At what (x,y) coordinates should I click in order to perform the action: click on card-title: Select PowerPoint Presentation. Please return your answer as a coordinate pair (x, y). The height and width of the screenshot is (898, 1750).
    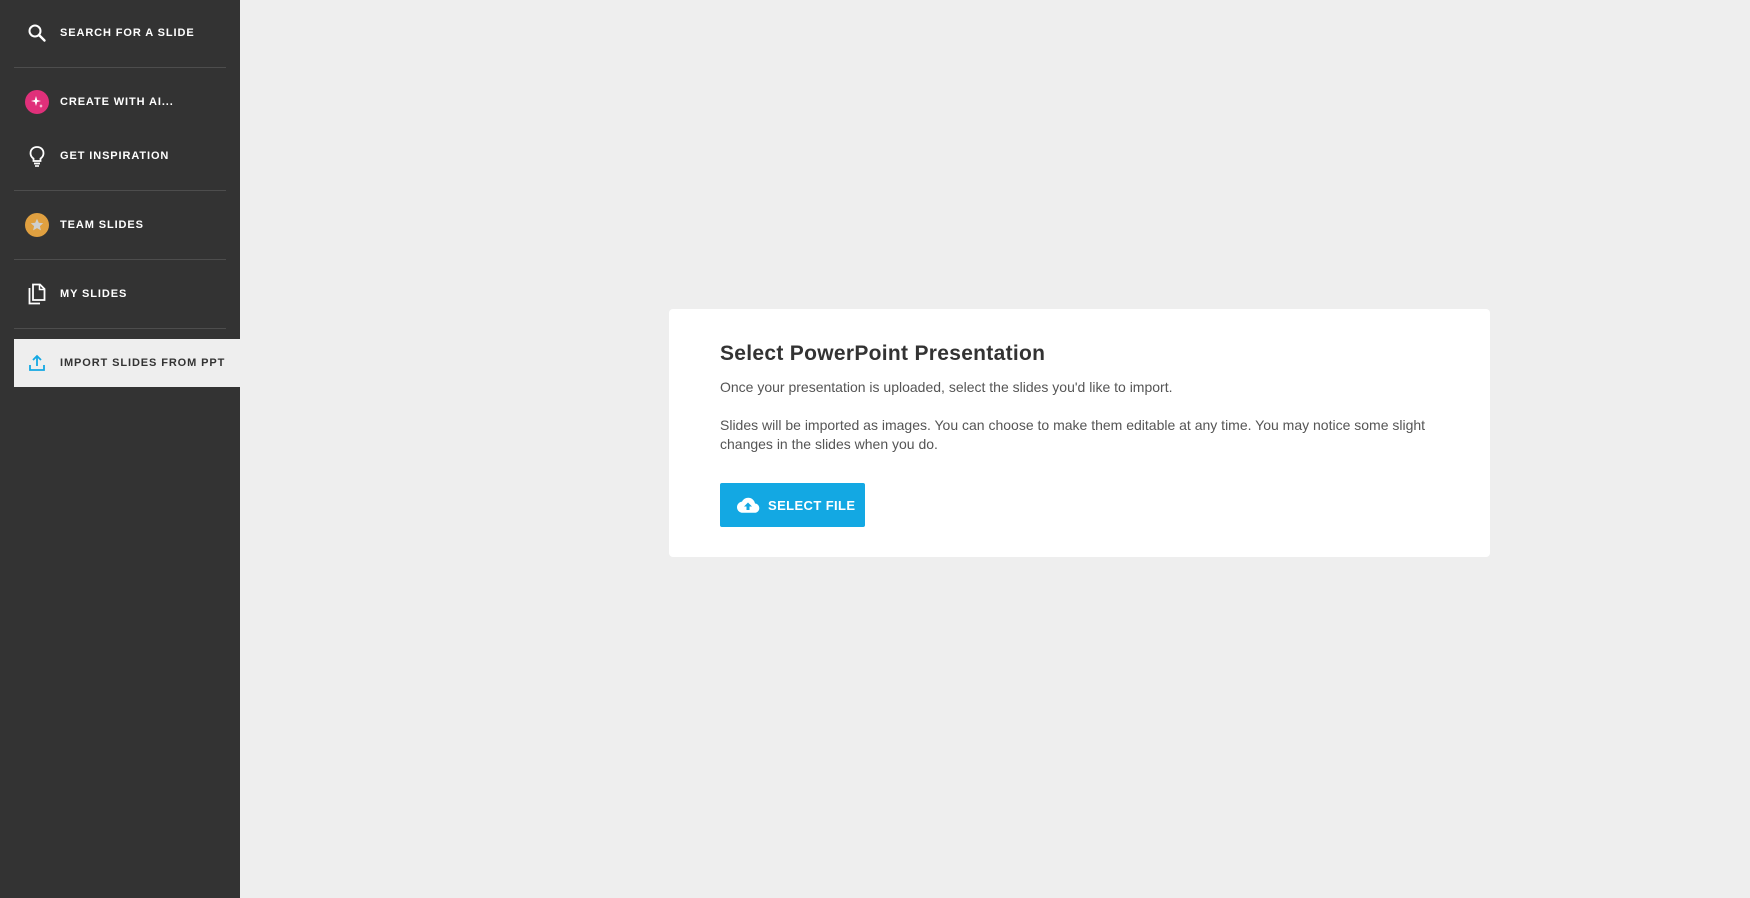
    Looking at the image, I should click on (883, 353).